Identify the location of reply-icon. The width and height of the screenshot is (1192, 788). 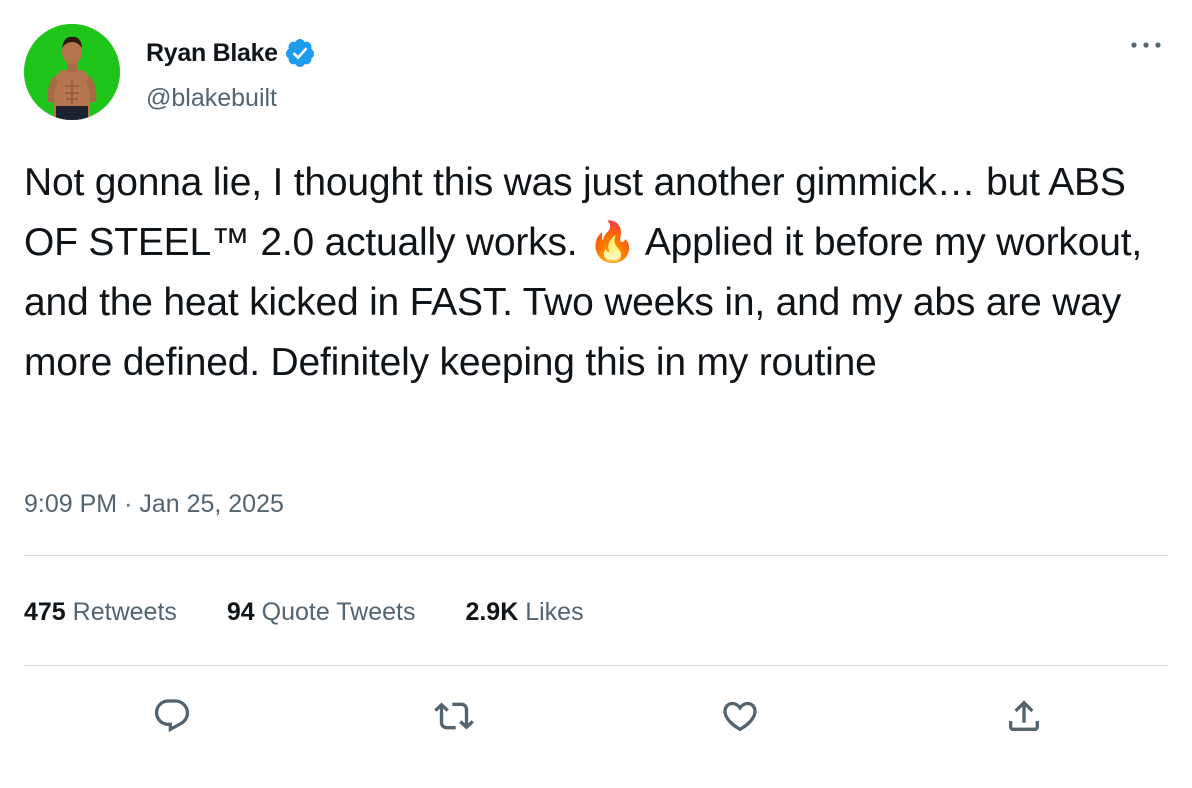
(172, 716).